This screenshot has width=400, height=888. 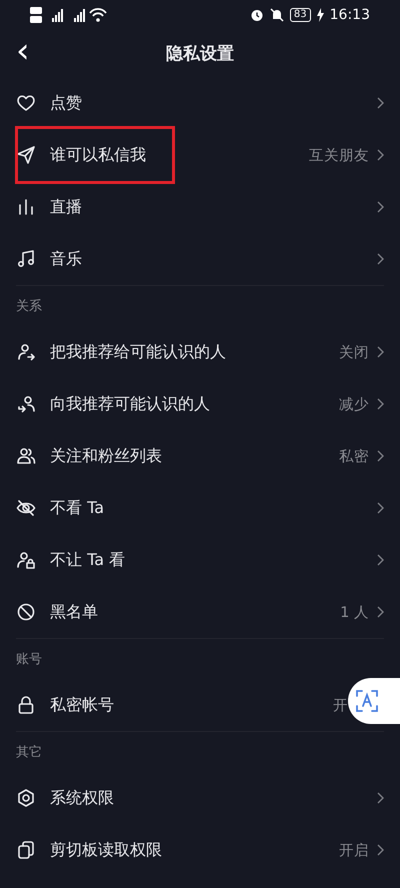 I want to click on row-label: 关注和粉丝列表, so click(x=106, y=456).